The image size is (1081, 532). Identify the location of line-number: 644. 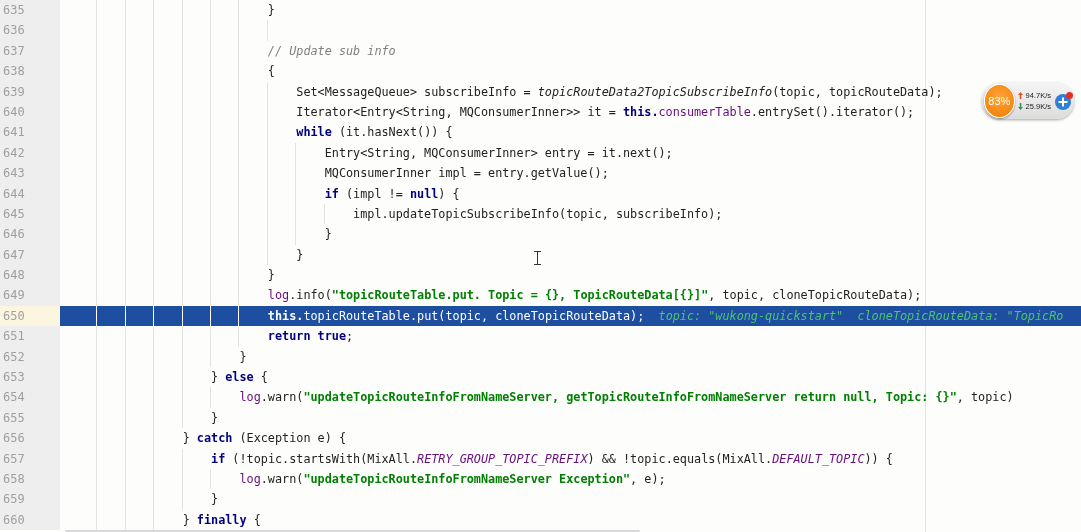
(30, 193).